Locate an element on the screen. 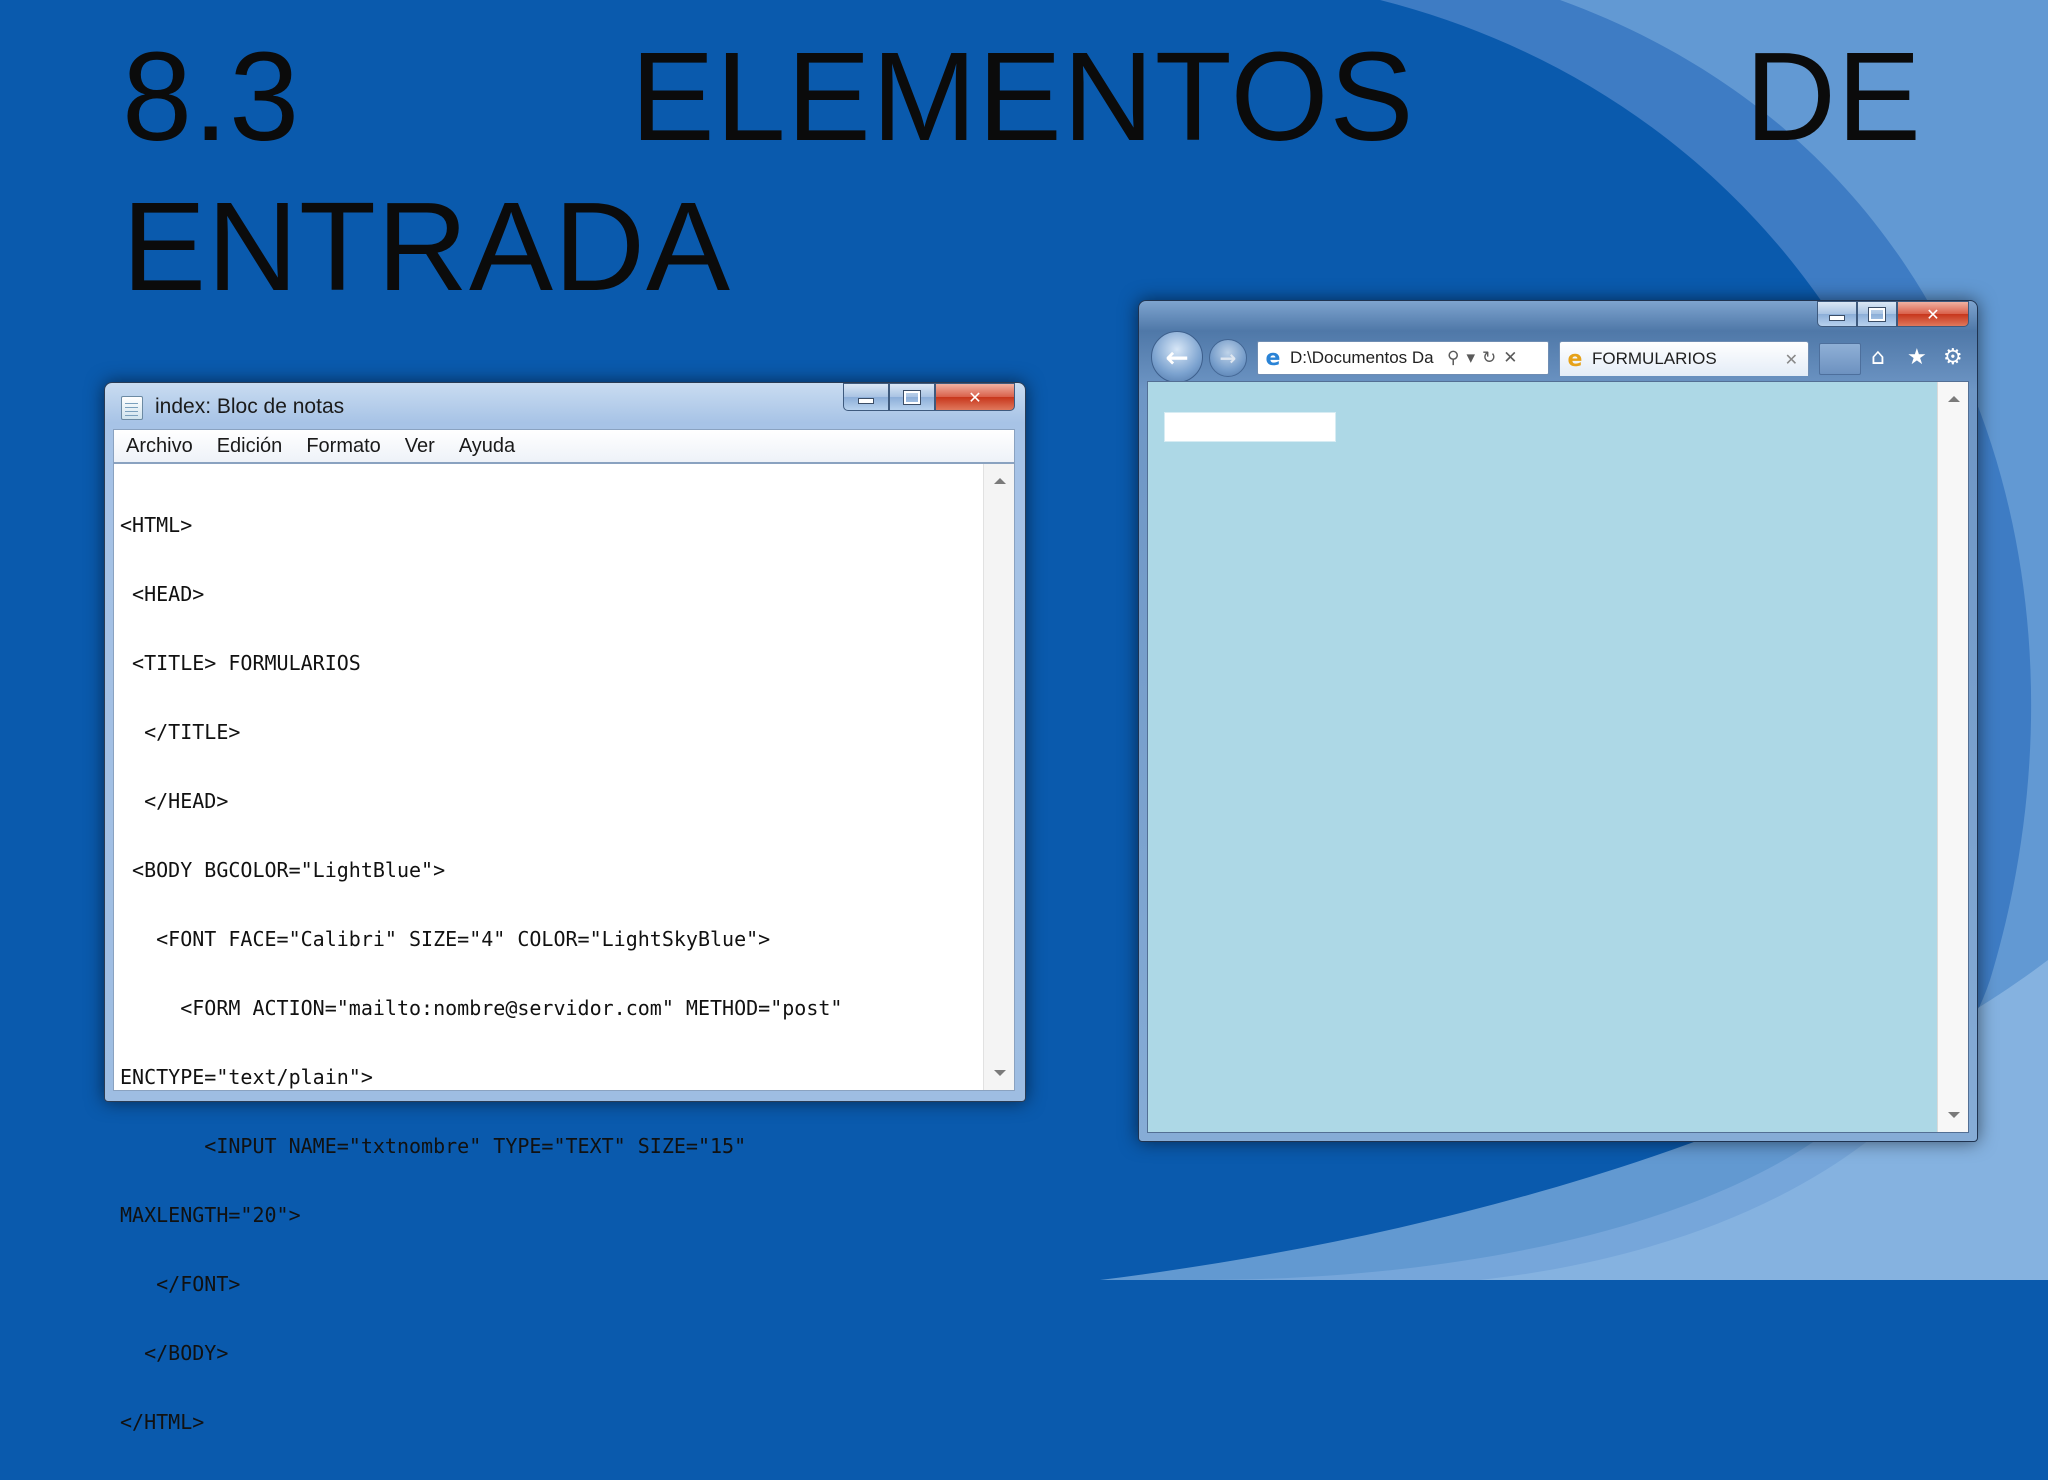 Image resolution: width=2048 pixels, height=1480 pixels. code-line: </FONT> is located at coordinates (180, 1284).